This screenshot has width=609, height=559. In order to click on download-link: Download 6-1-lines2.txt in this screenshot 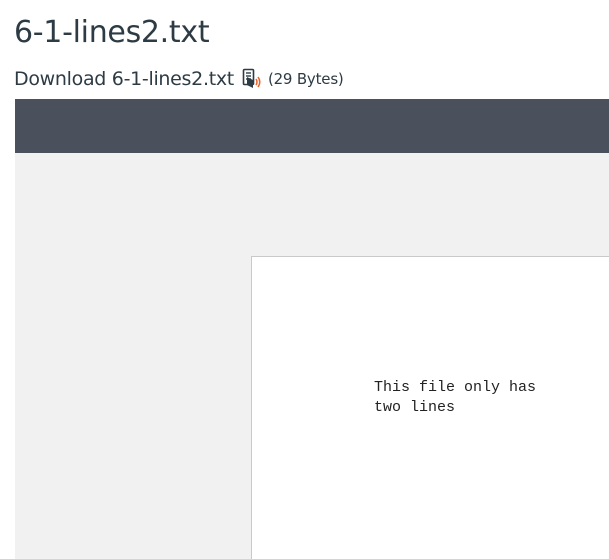, I will do `click(124, 79)`.